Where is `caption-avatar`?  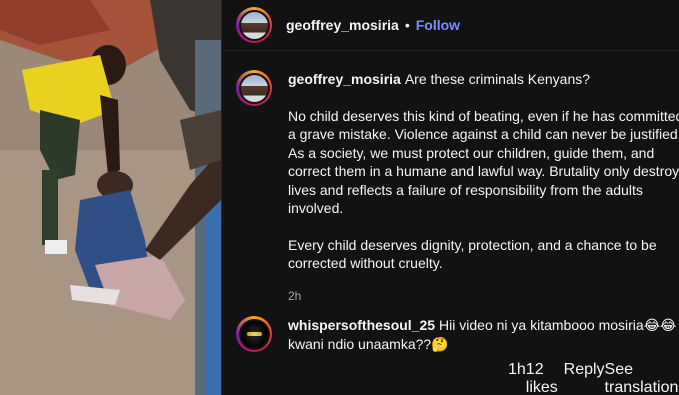
caption-avatar is located at coordinates (254, 88).